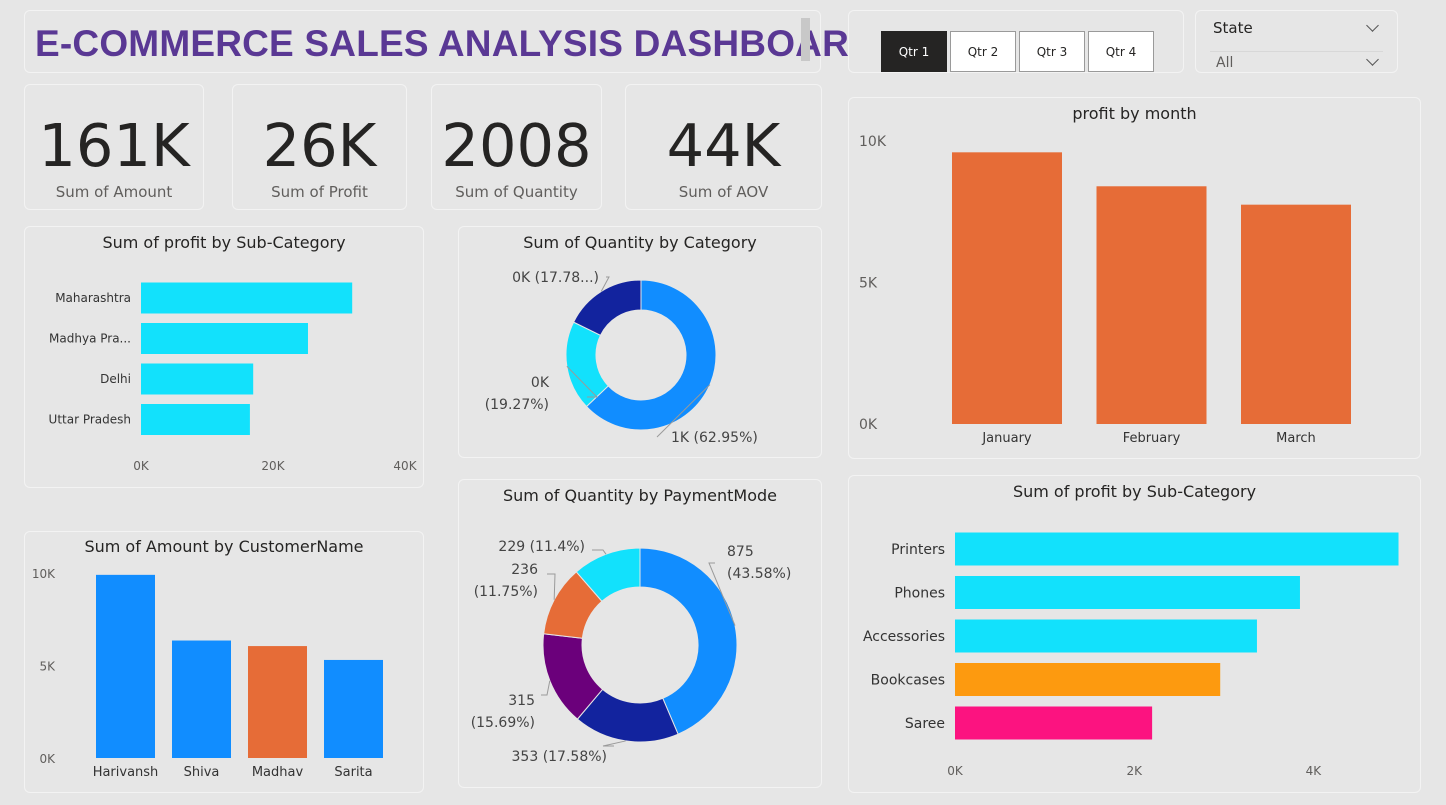  I want to click on kpi-value: 161K, so click(114, 145).